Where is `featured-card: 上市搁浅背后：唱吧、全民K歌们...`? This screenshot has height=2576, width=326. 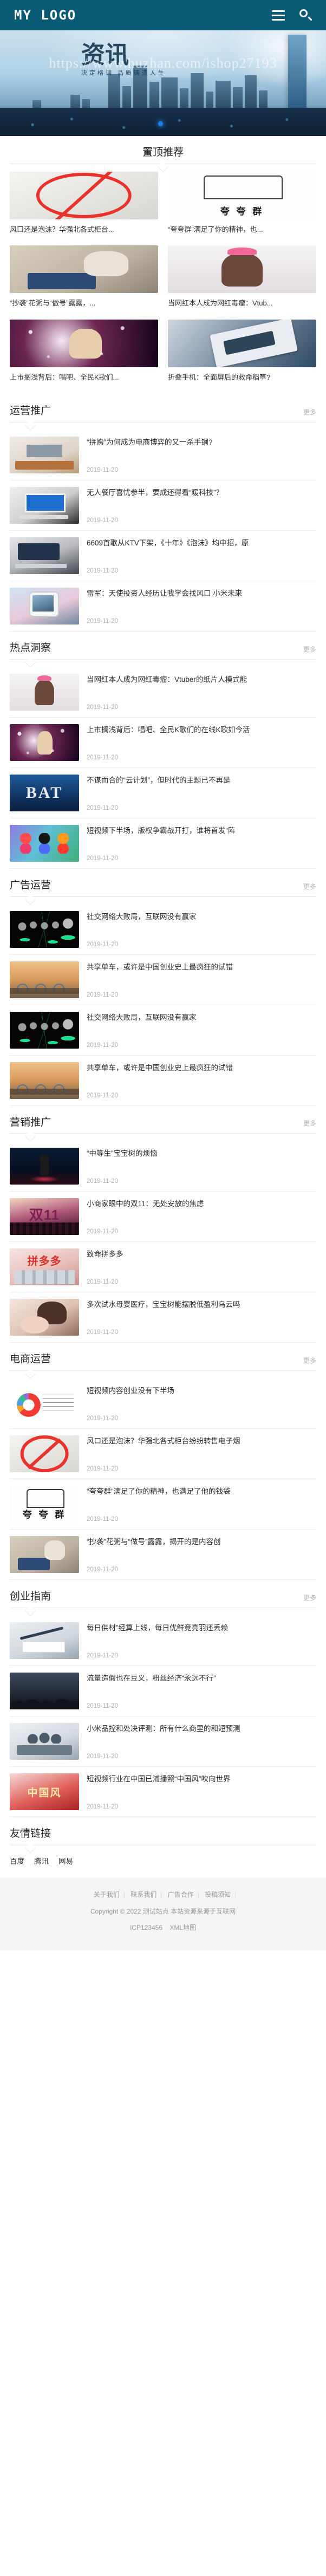 featured-card: 上市搁浅背后：唱吧、全民K歌们... is located at coordinates (84, 355).